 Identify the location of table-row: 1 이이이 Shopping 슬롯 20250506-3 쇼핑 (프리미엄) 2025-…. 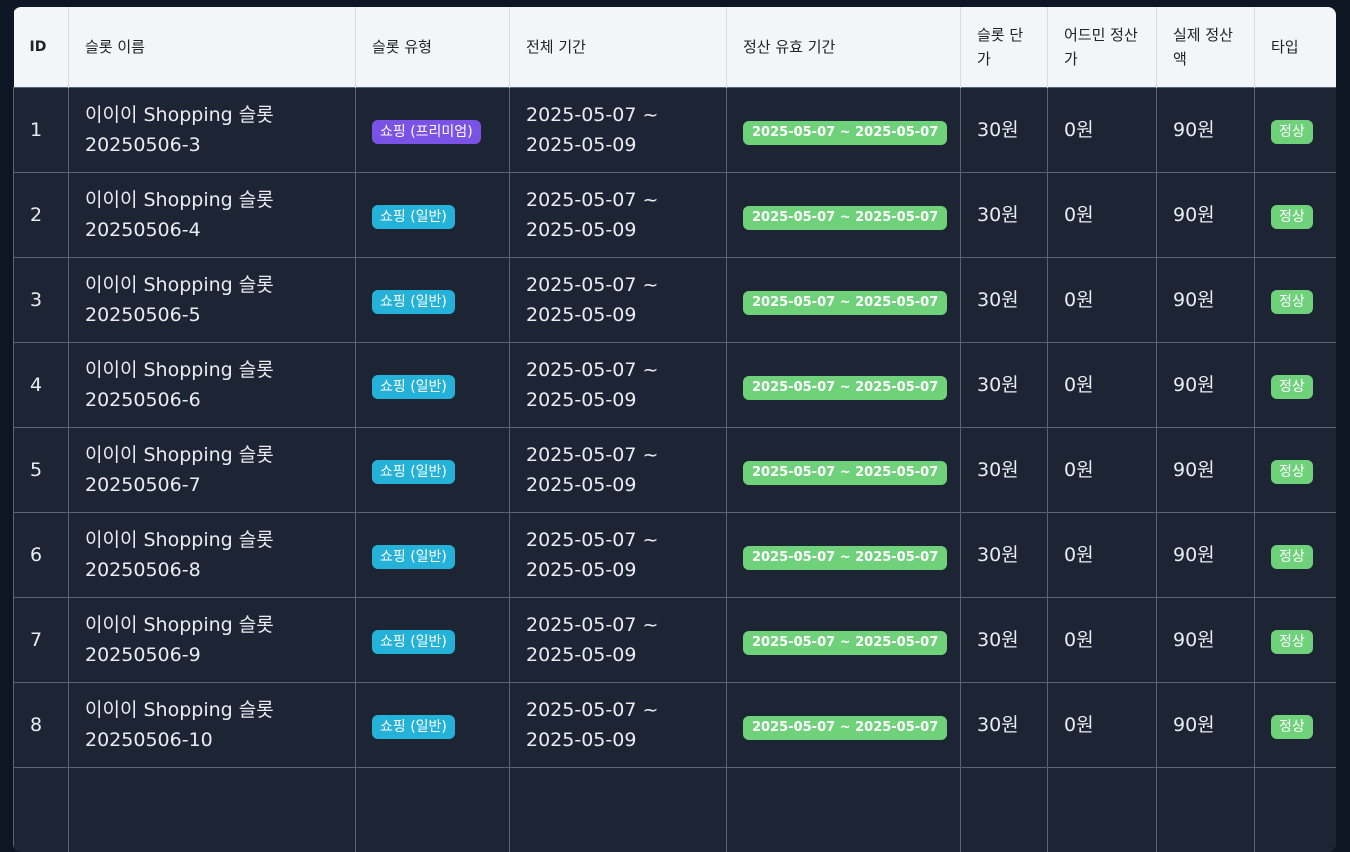
(674, 129).